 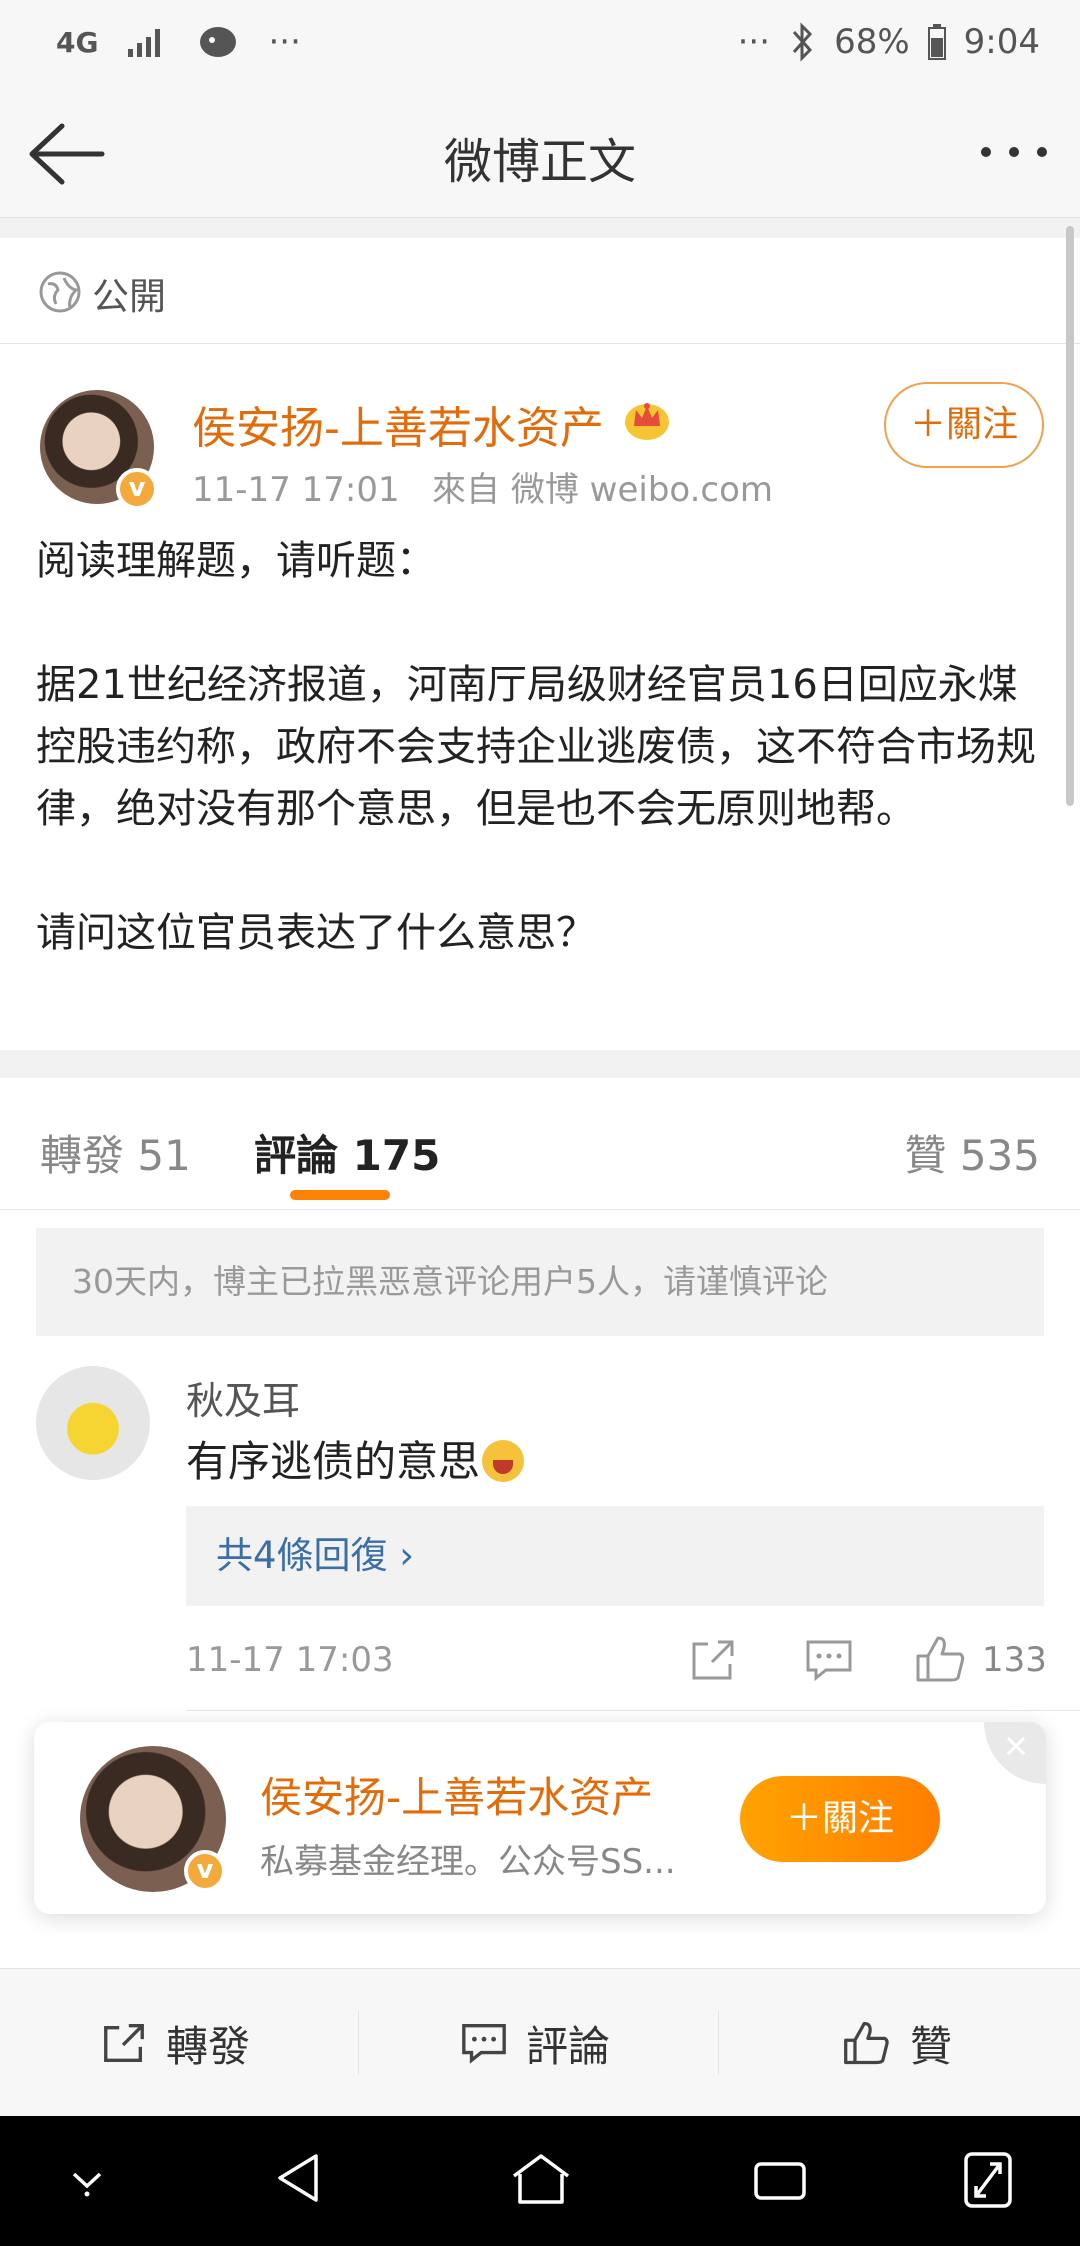 I want to click on laughing-emoji-icon, so click(x=503, y=1461).